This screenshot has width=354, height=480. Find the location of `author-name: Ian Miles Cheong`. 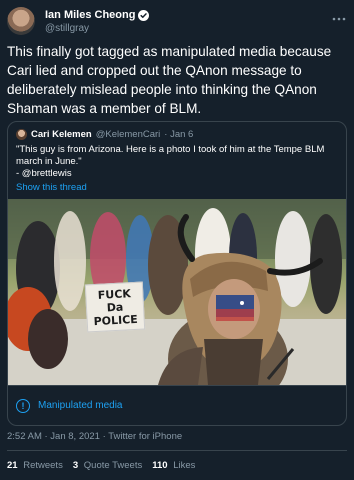

author-name: Ian Miles Cheong is located at coordinates (90, 15).